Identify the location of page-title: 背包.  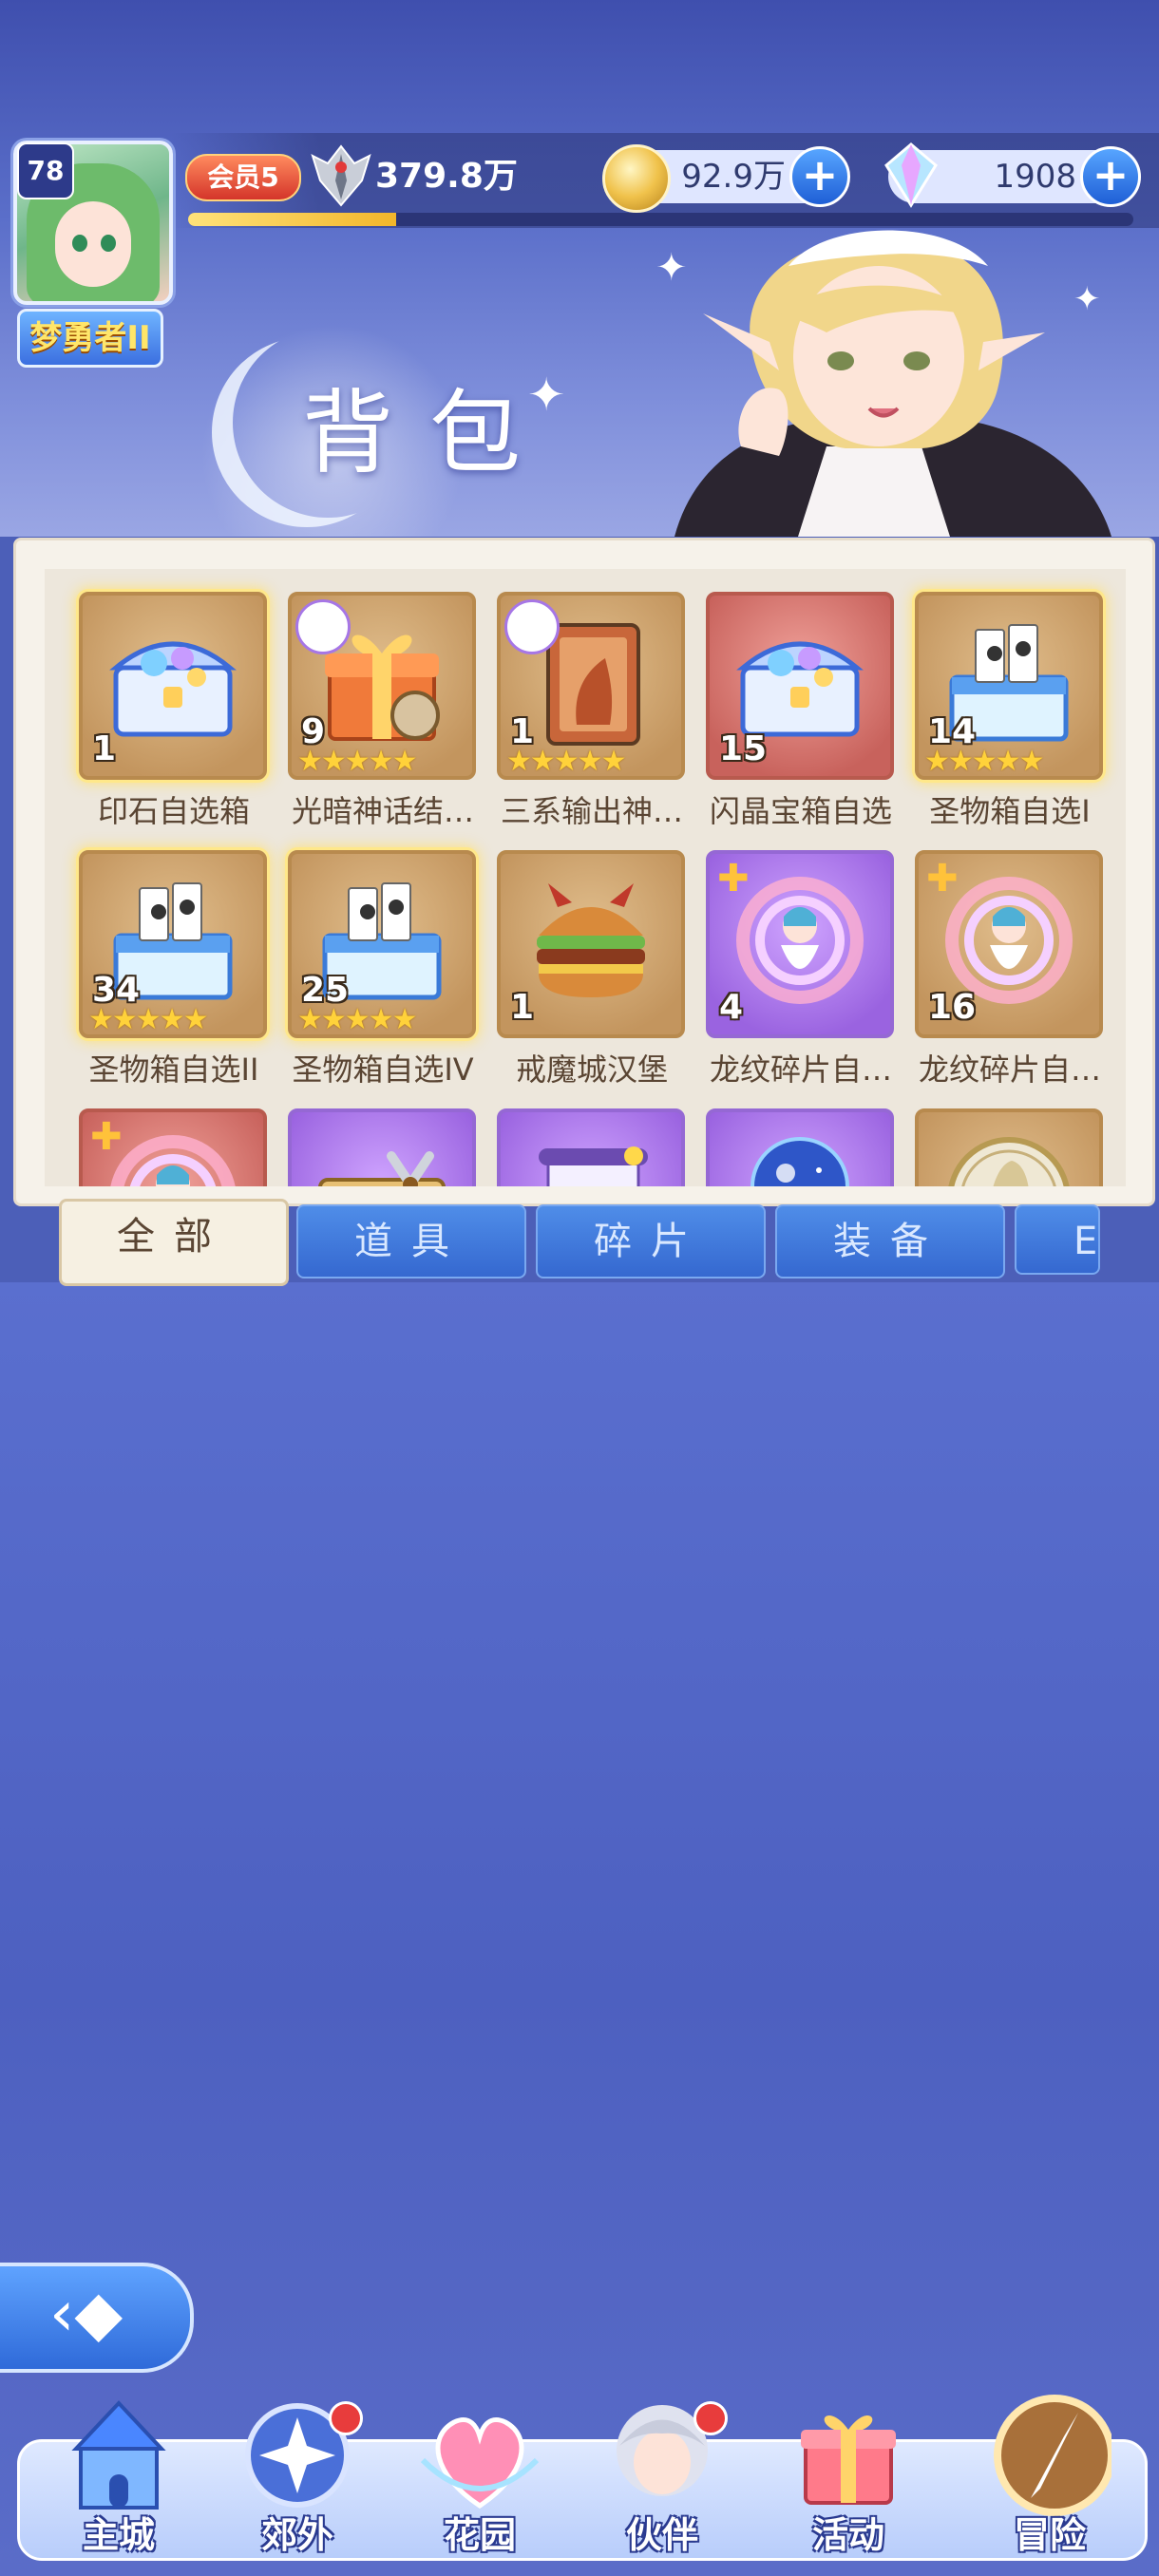
(429, 433).